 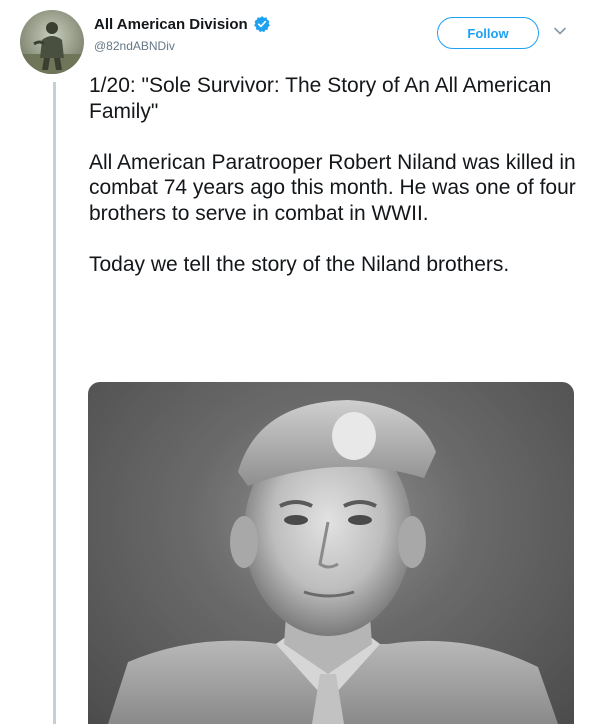 I want to click on avatar-image, so click(x=52, y=48).